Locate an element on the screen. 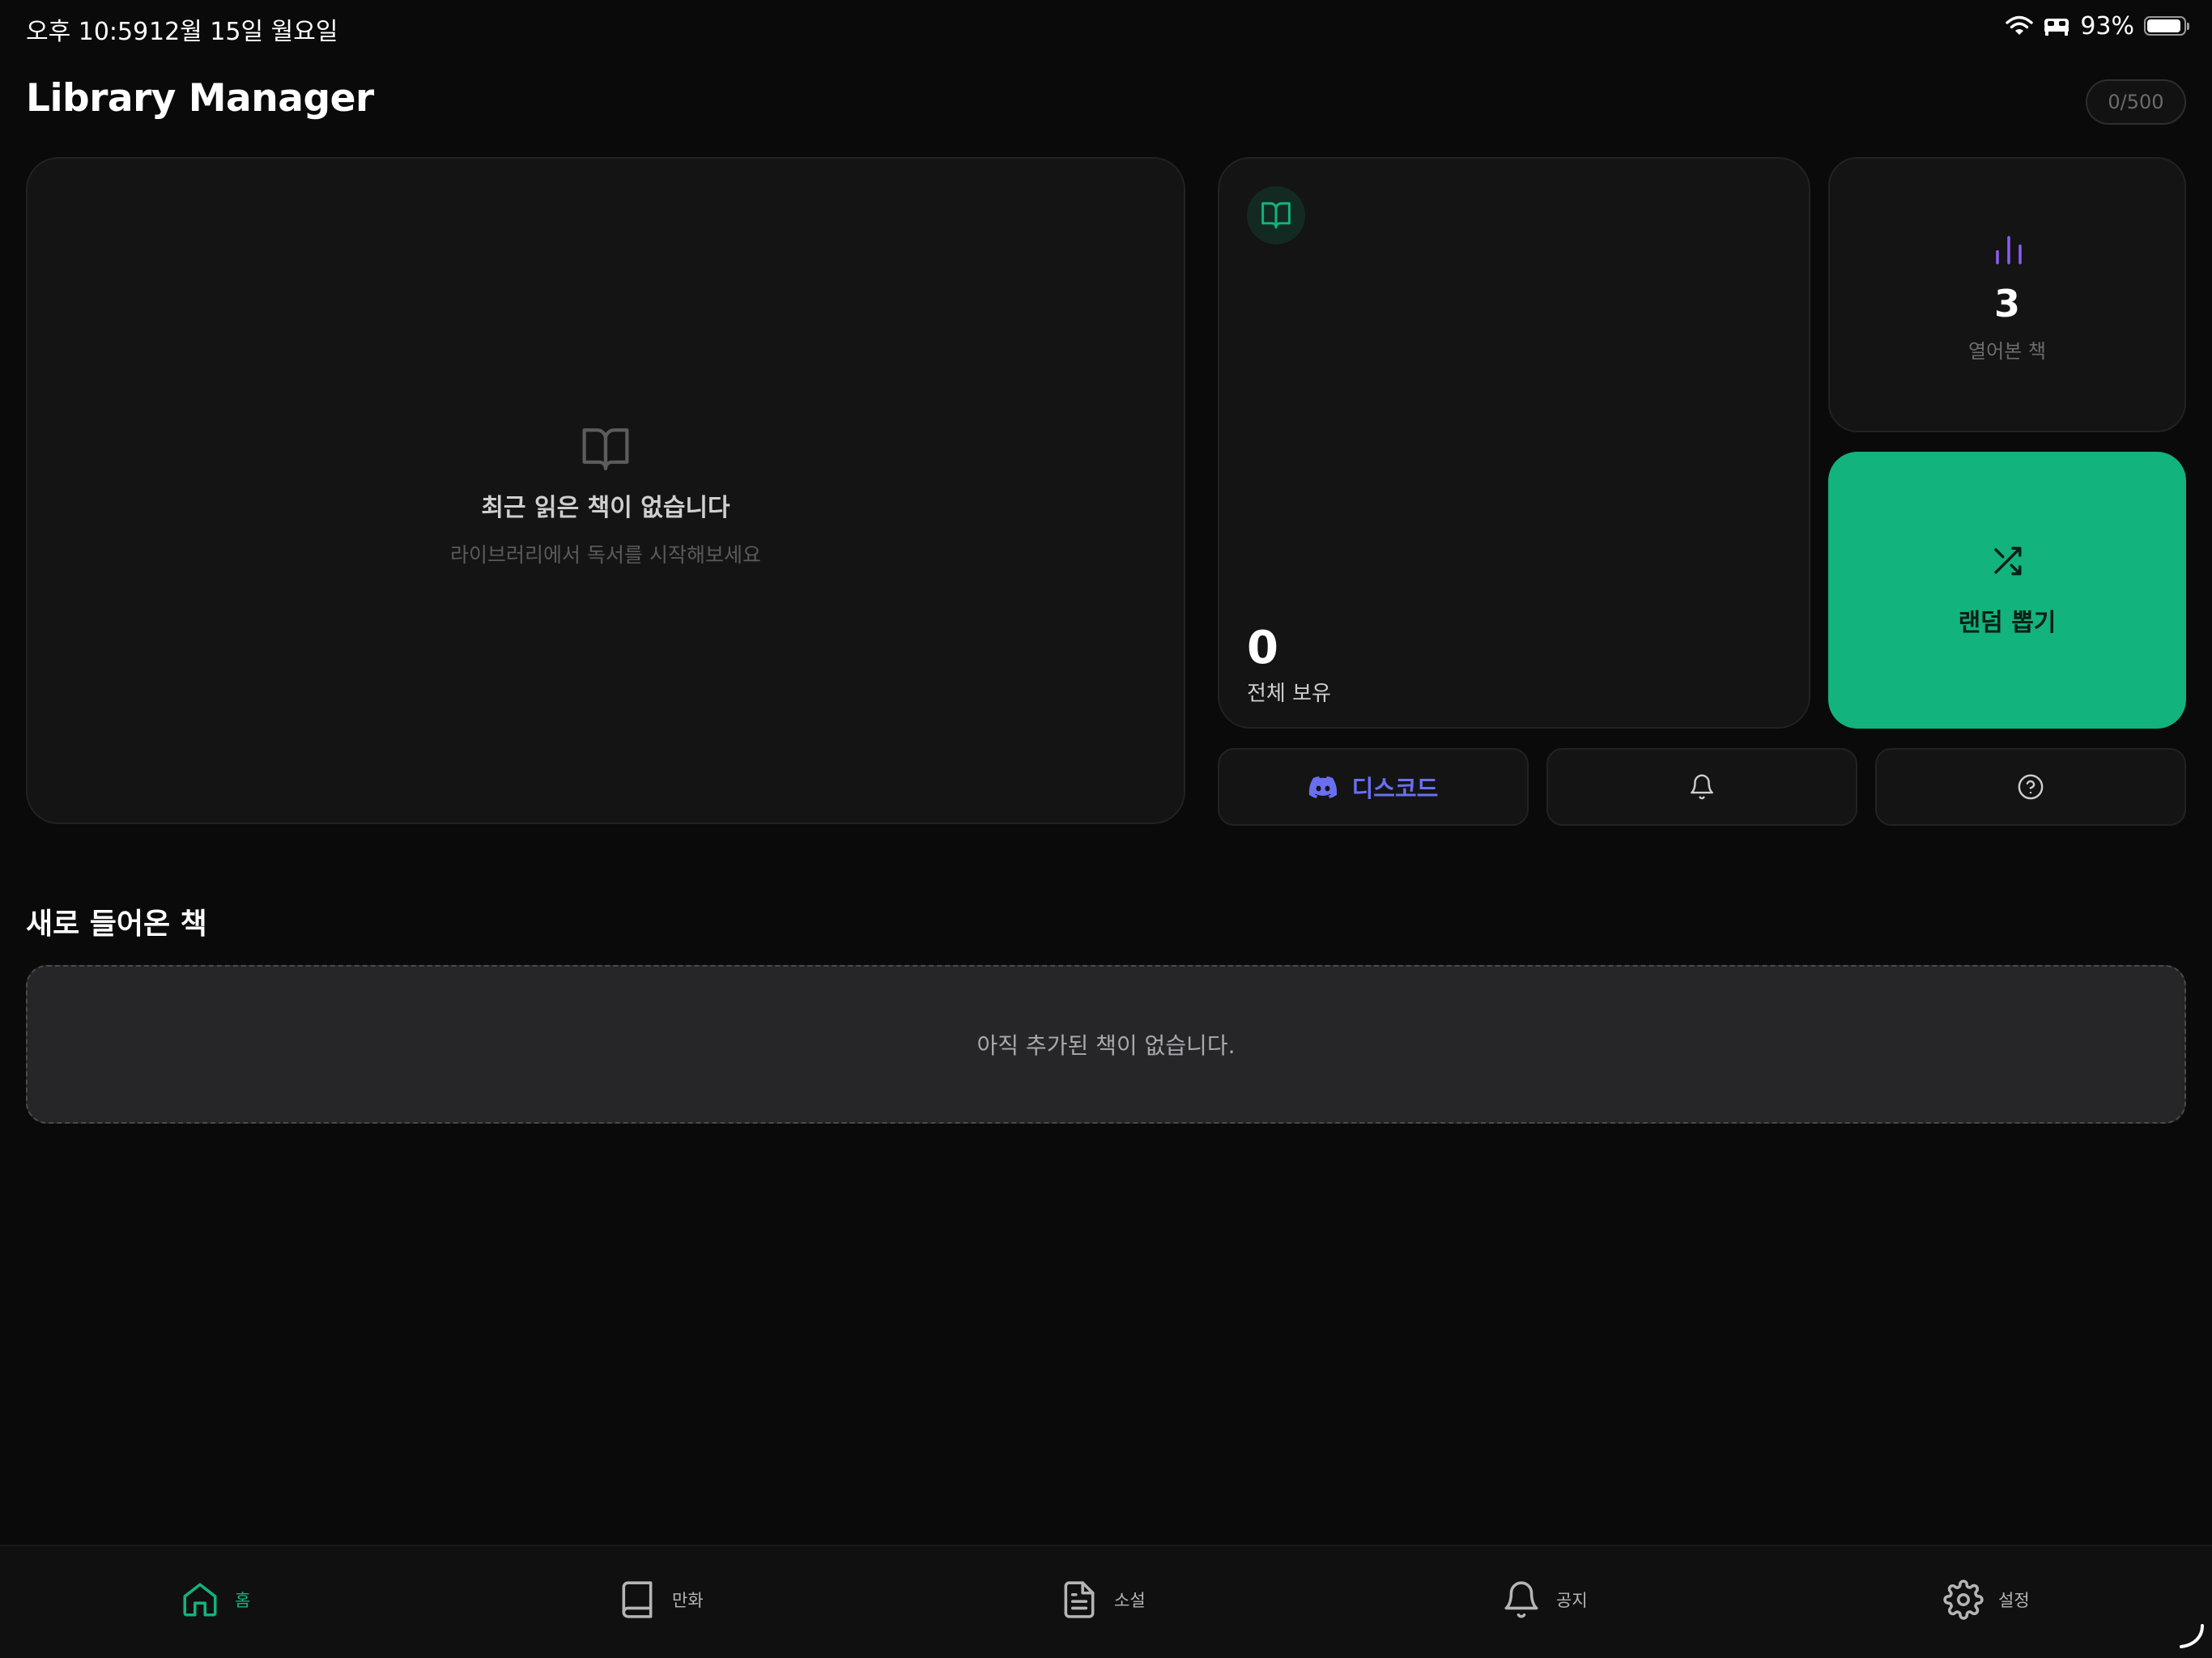 The image size is (2212, 1658). battery-icon is located at coordinates (2166, 26).